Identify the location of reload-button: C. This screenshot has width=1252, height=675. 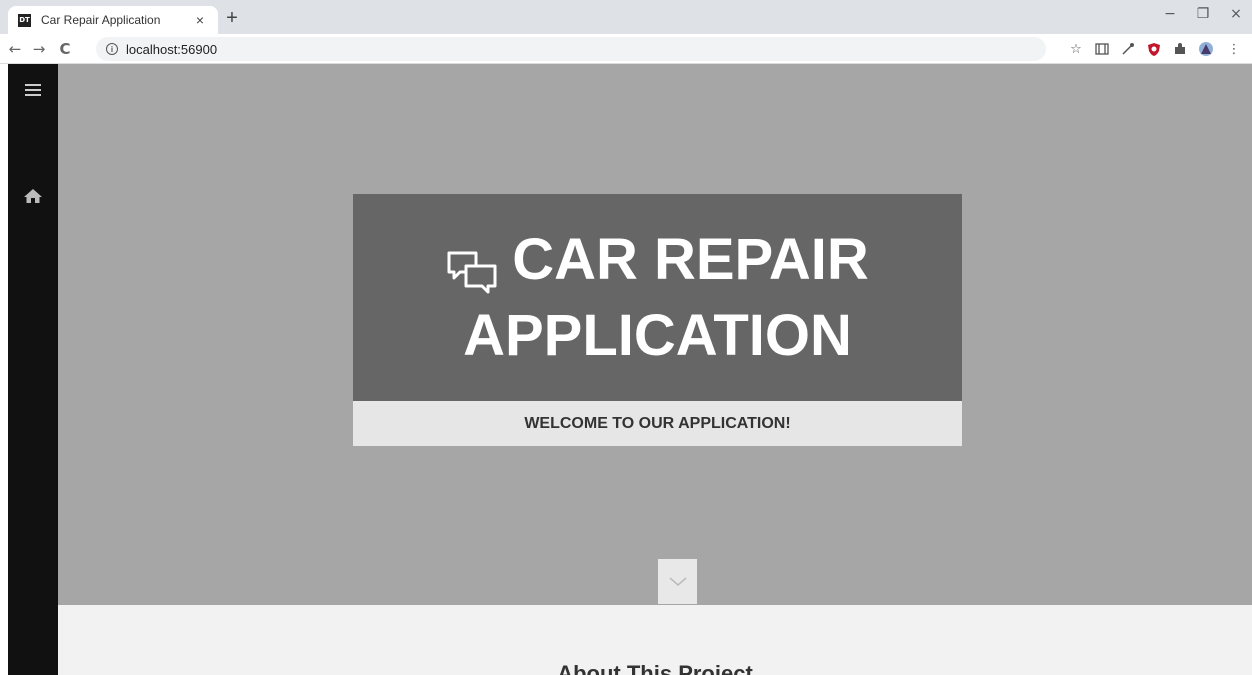
(65, 49).